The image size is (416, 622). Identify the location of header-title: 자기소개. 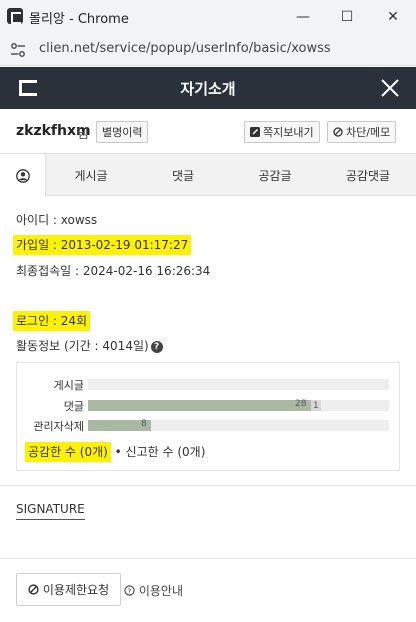
(208, 89).